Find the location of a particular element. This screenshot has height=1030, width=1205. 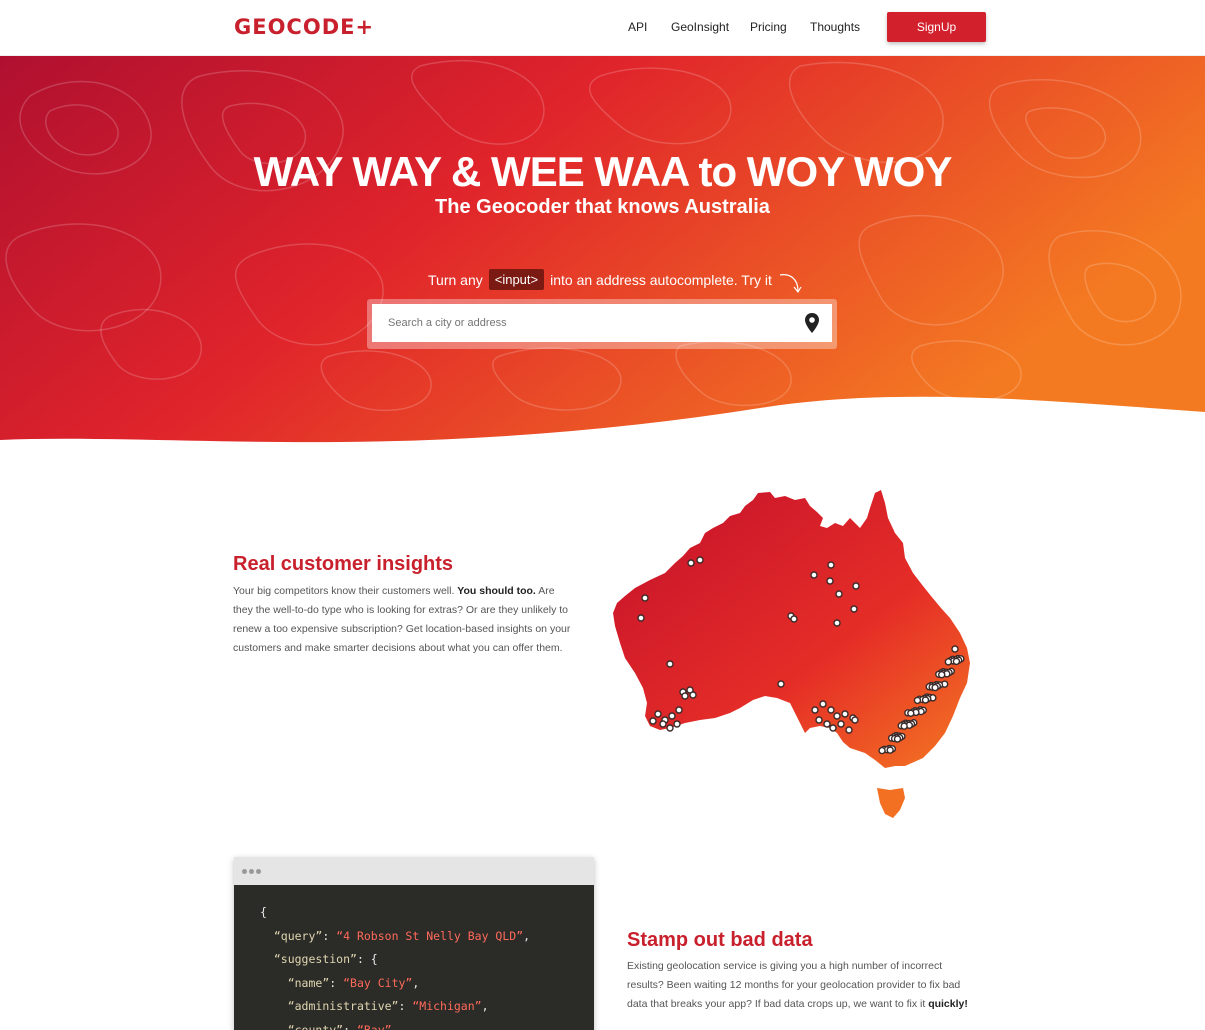

tasmania is located at coordinates (891, 803).